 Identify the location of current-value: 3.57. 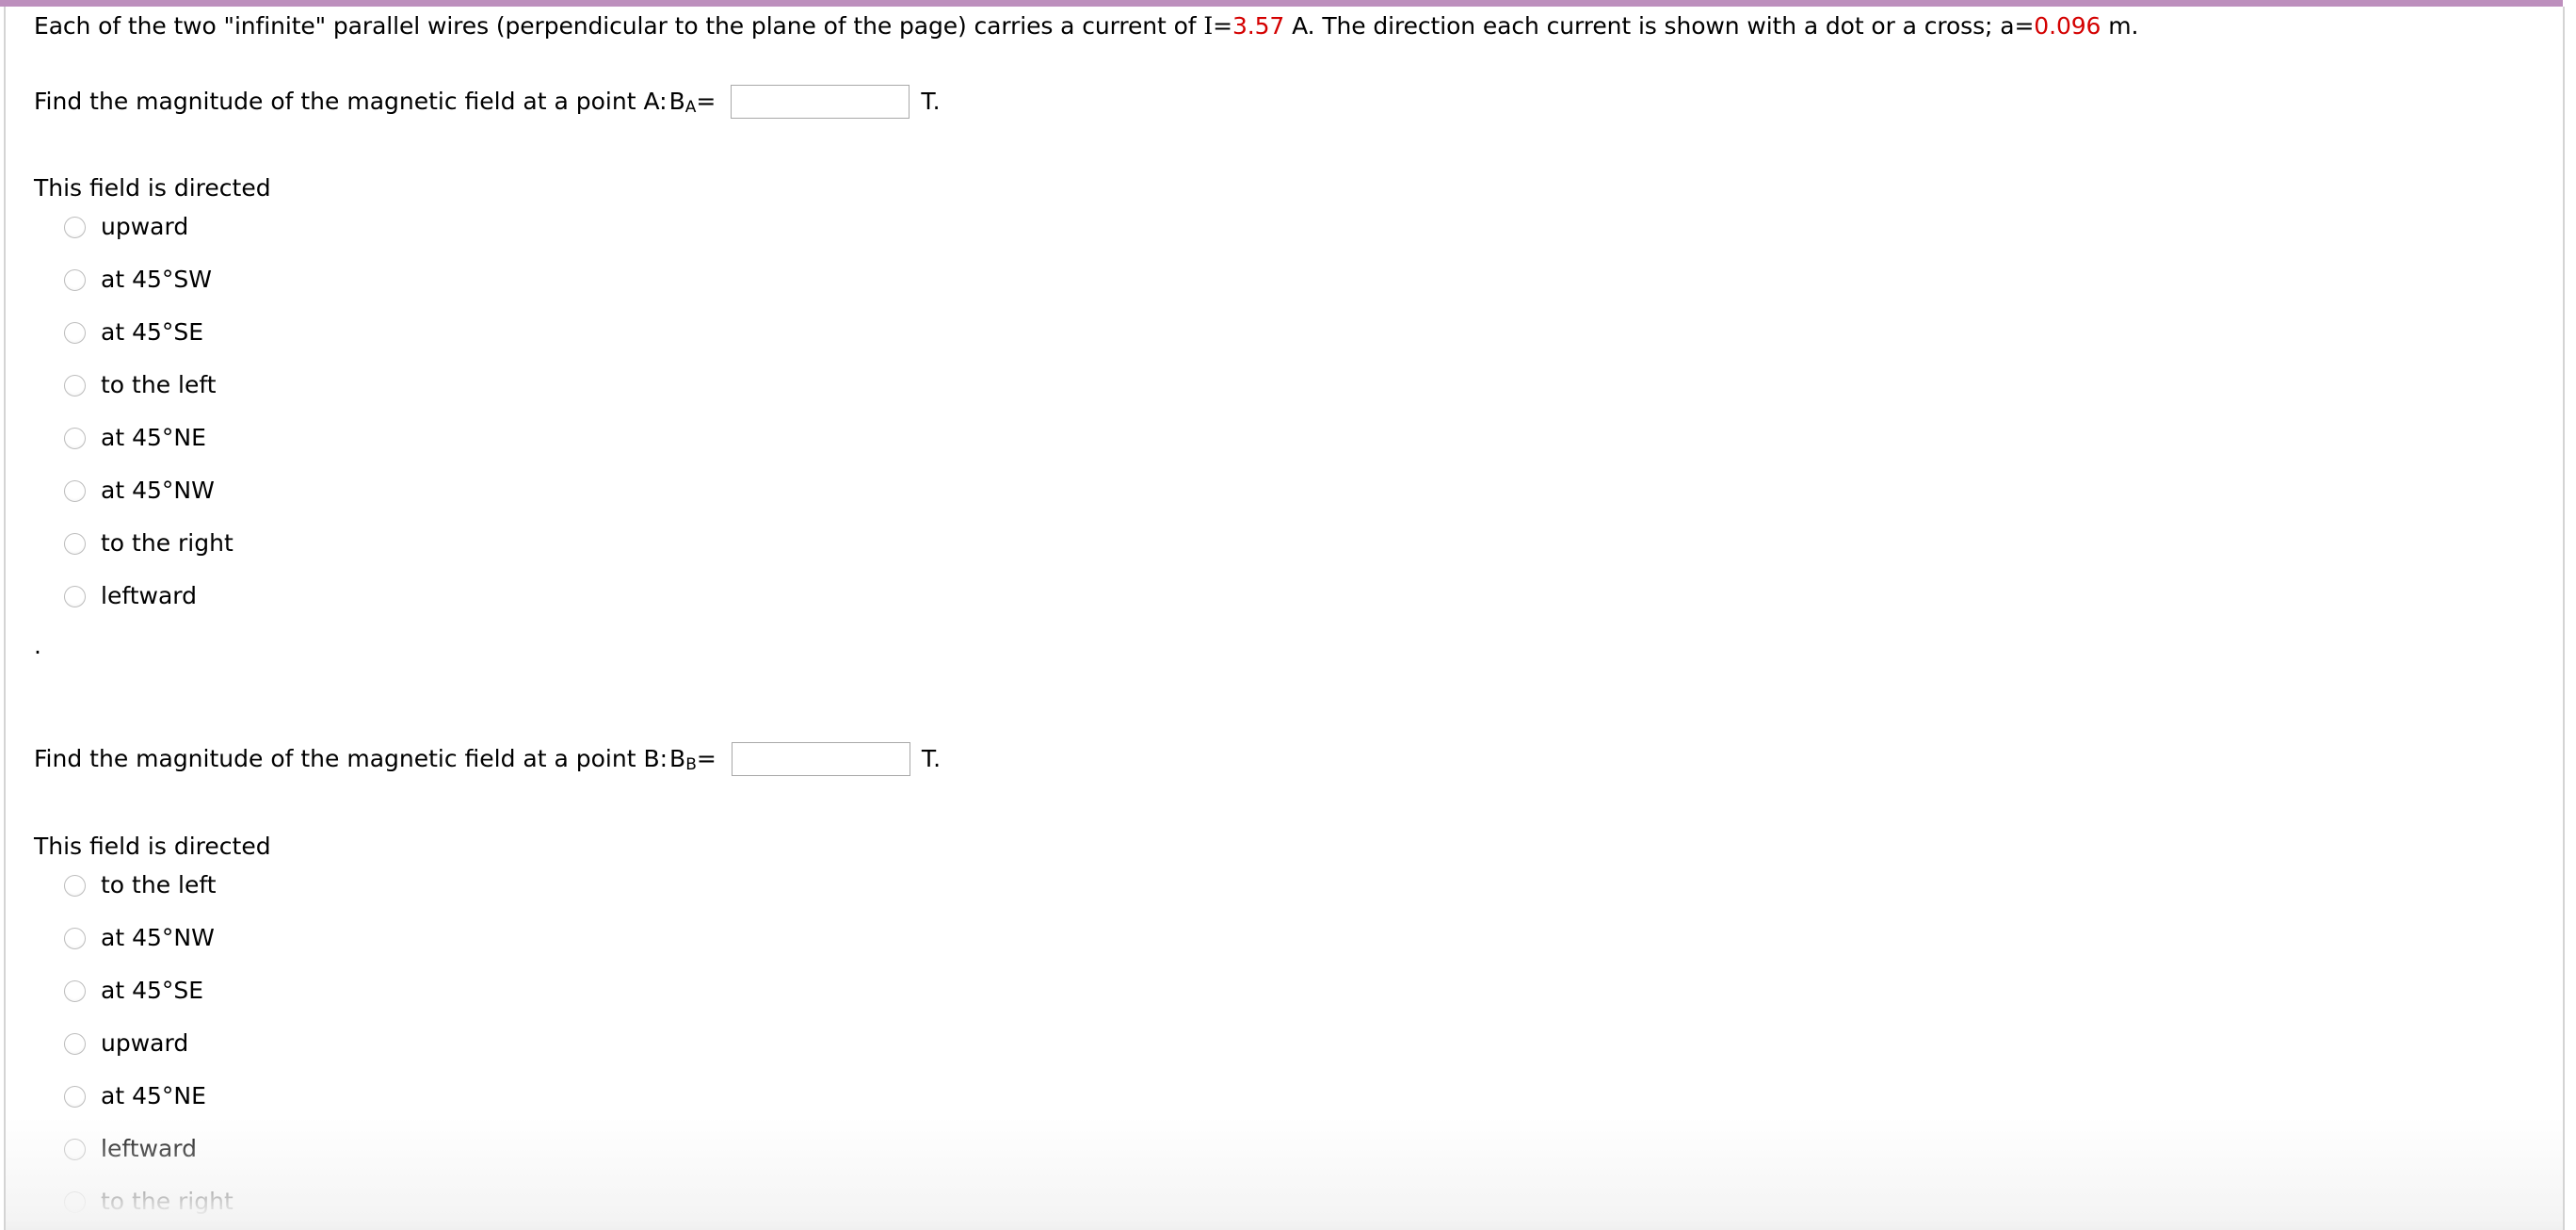
(1258, 26).